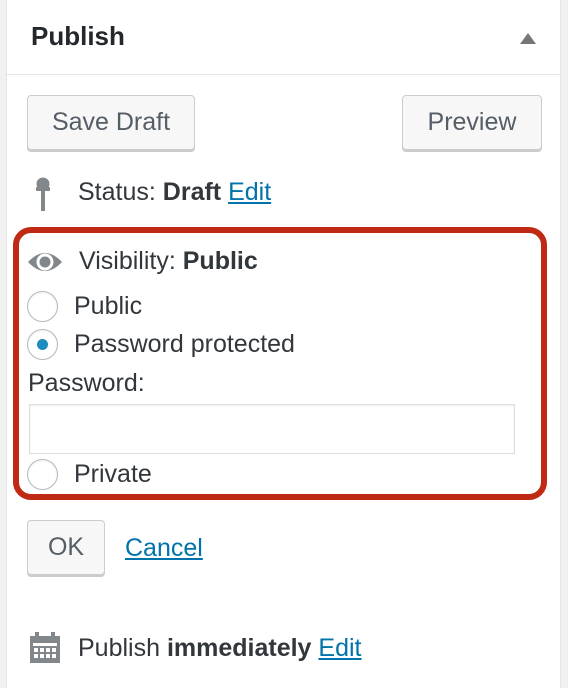  I want to click on publish-value: immediately, so click(239, 648).